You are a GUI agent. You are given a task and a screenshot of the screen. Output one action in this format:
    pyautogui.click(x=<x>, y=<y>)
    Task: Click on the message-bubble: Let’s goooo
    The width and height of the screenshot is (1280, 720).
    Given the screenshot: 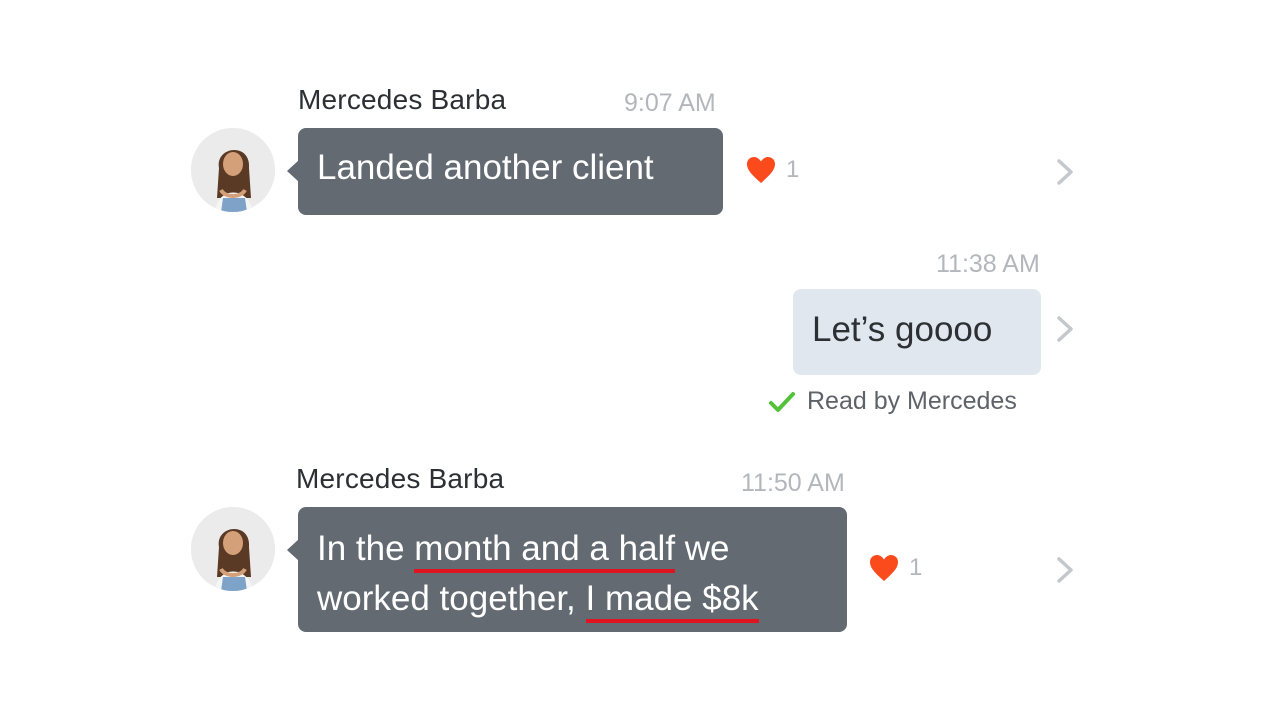 What is the action you would take?
    pyautogui.click(x=917, y=332)
    